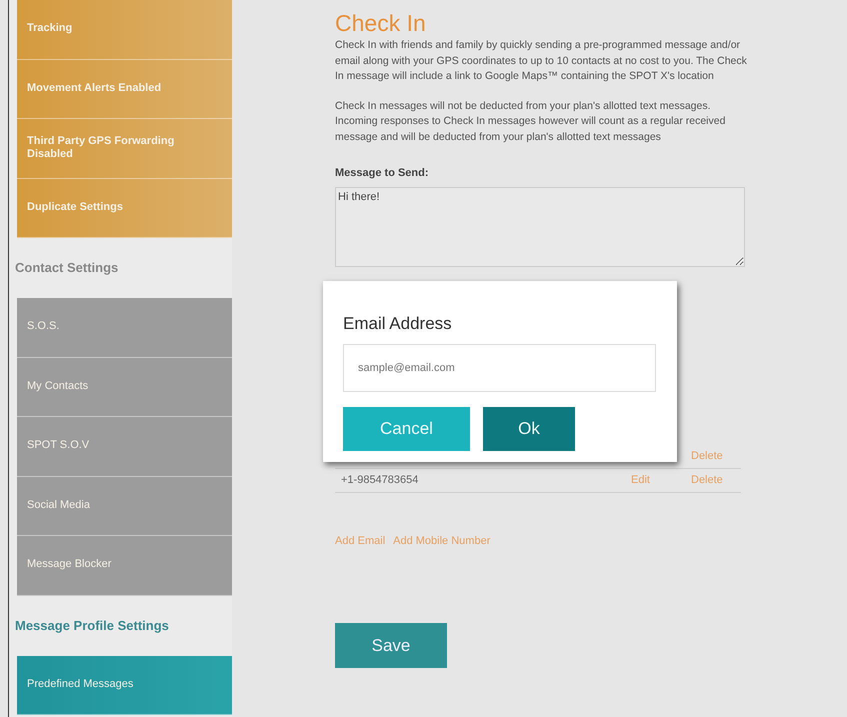 The width and height of the screenshot is (847, 717). What do you see at coordinates (124, 89) in the screenshot?
I see `sidebar-item: Movement Alerts Enabled` at bounding box center [124, 89].